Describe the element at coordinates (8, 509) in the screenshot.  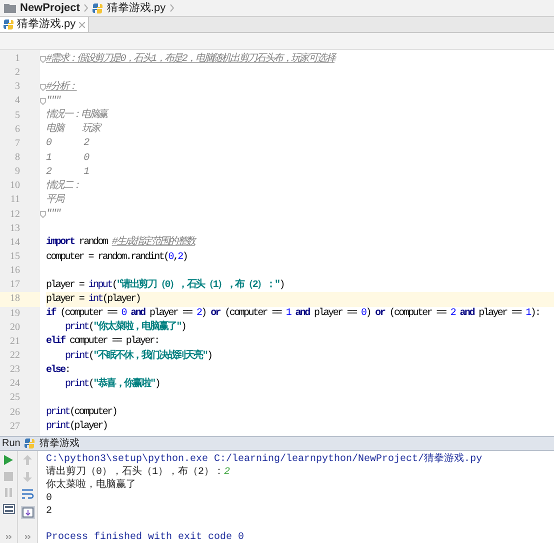
I see `layout-icon` at that location.